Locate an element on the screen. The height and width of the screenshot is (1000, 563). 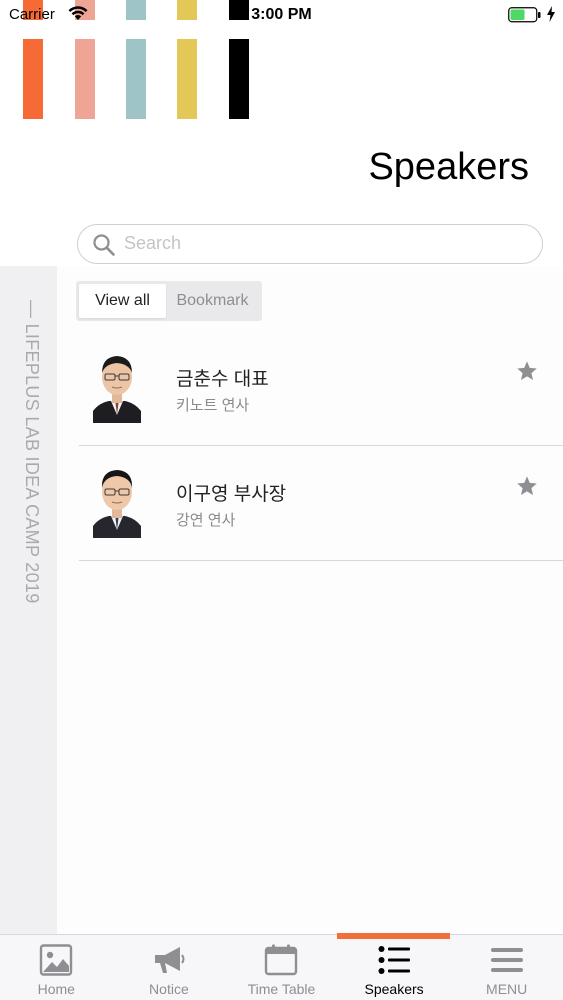
event-name-vertical: — LIFEPLUS LAB IDEA CAMP 2019 is located at coordinates (32, 452).